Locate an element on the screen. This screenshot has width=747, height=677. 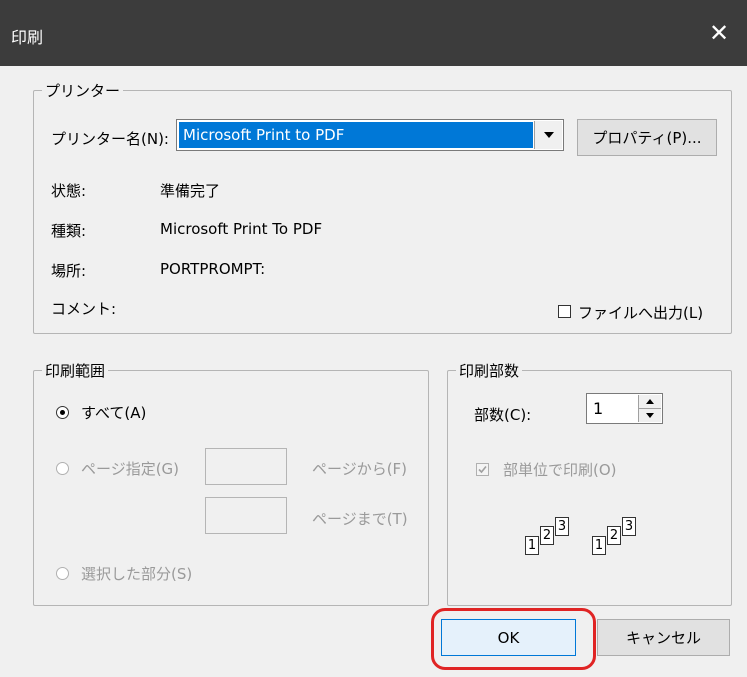
printer-name-select: Microsoft Print to PDF is located at coordinates (370, 135).